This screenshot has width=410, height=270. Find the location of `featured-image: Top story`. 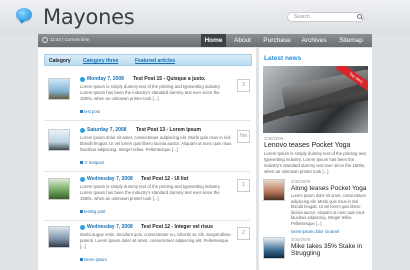

featured-image: Top story is located at coordinates (315, 99).